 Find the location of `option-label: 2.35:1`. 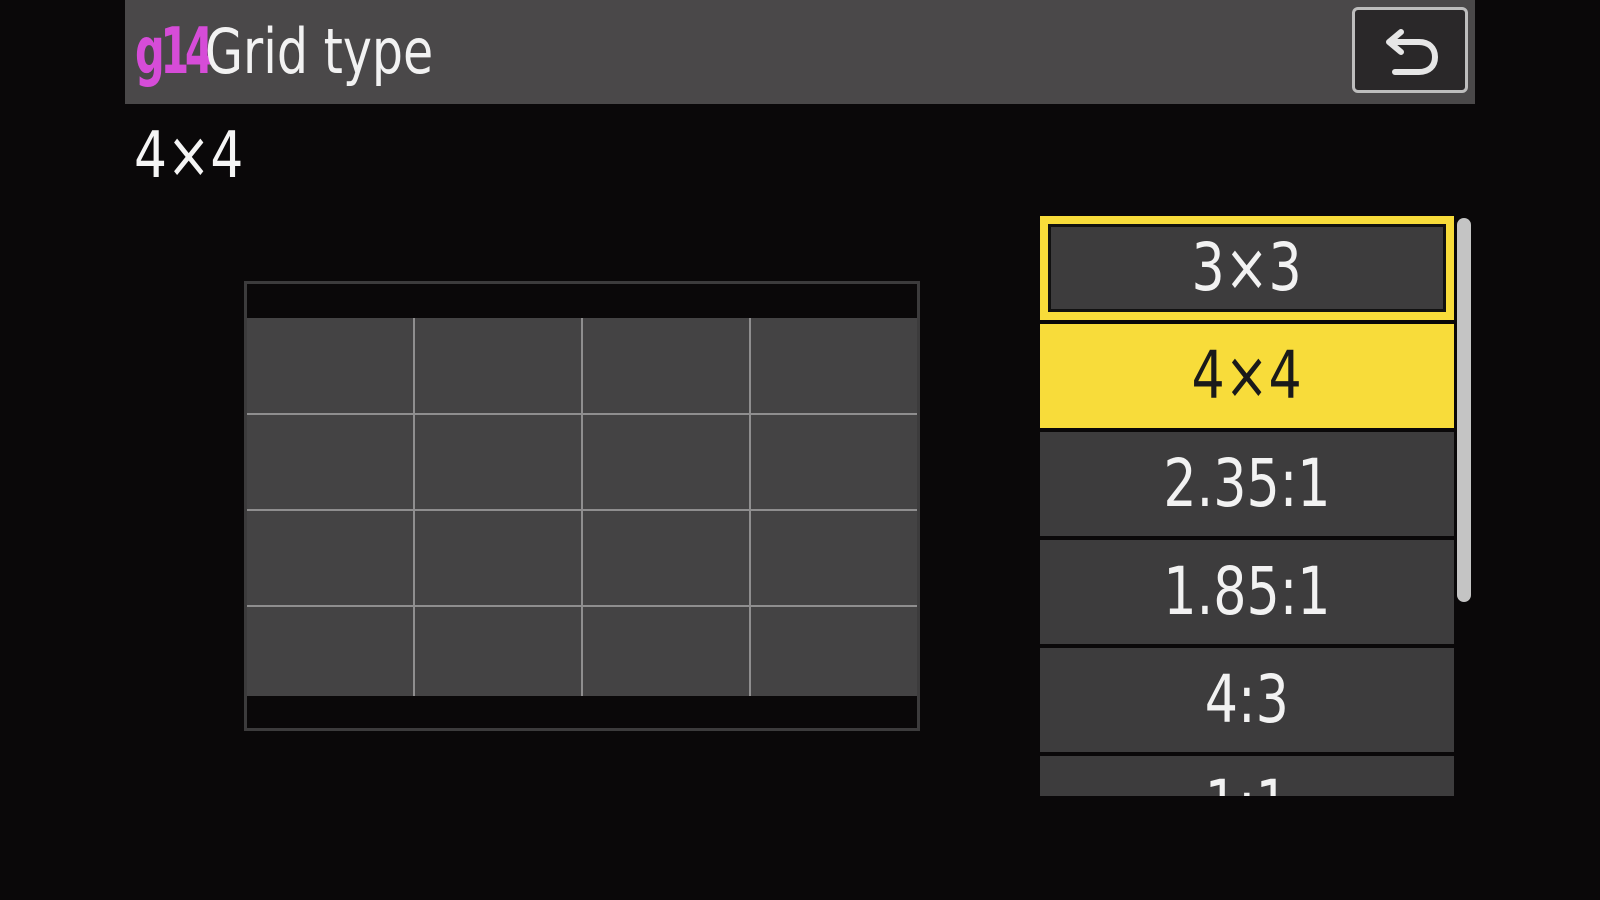

option-label: 2.35:1 is located at coordinates (1247, 483).